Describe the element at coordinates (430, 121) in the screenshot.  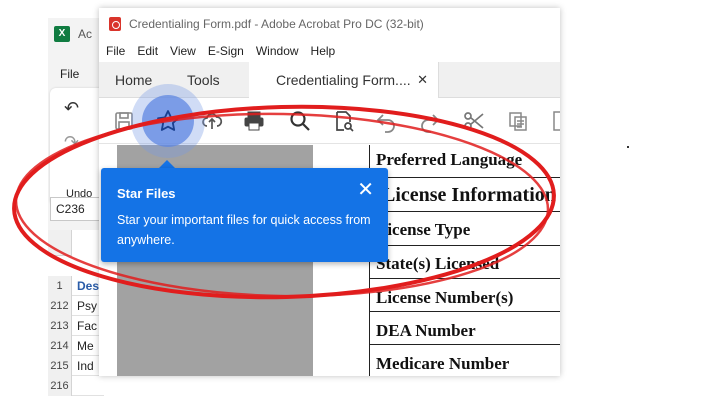
I see `redo-icon` at that location.